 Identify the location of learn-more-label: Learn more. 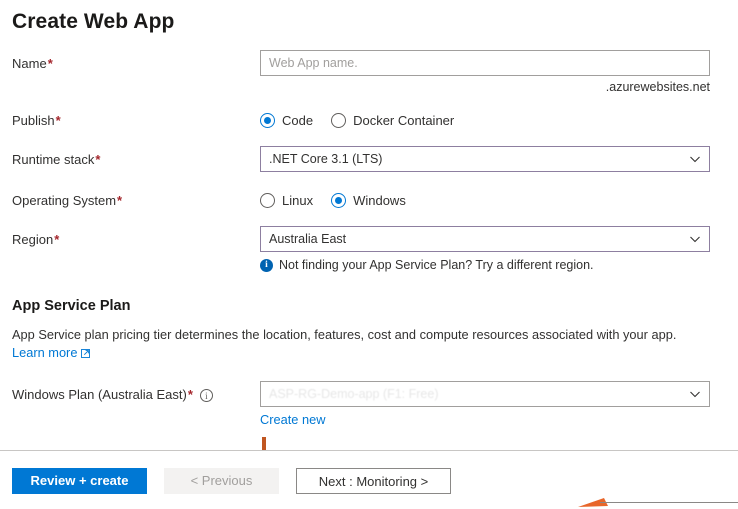
(45, 352).